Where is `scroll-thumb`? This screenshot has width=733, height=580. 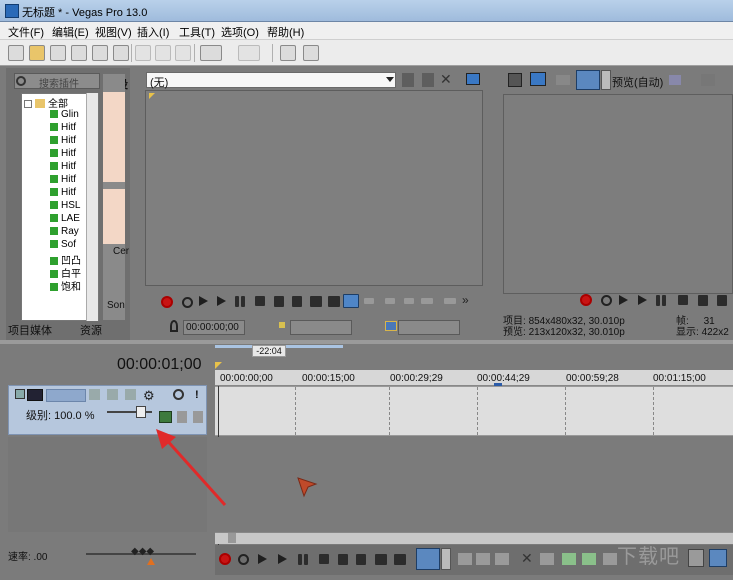
scroll-thumb is located at coordinates (232, 538).